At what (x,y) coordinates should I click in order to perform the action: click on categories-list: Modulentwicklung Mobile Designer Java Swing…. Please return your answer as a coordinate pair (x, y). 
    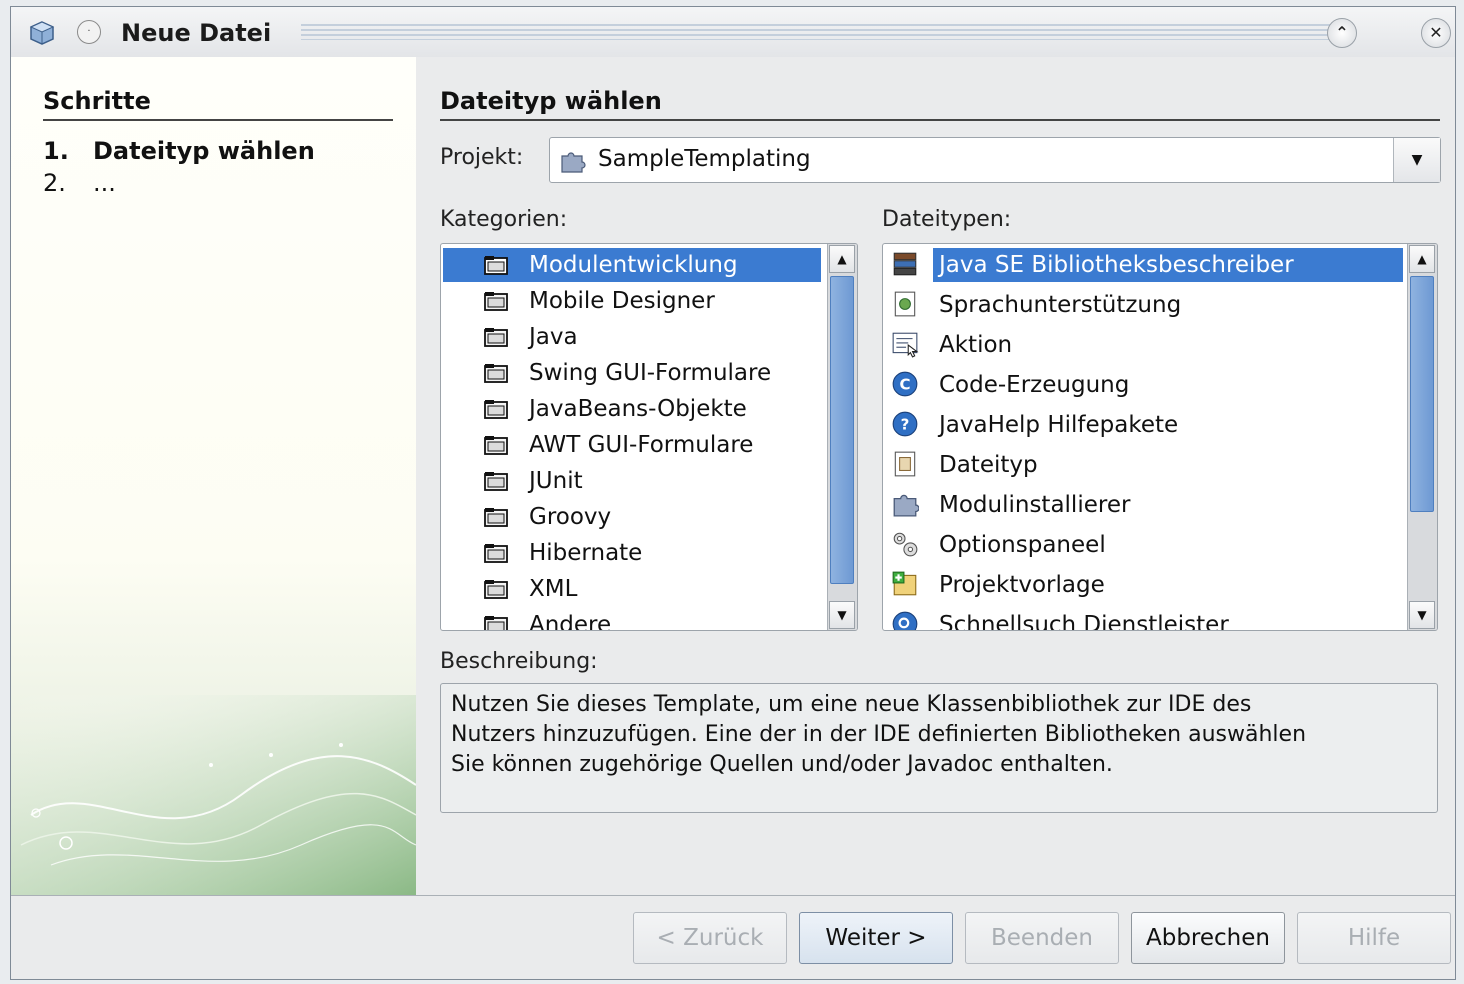
    Looking at the image, I should click on (649, 437).